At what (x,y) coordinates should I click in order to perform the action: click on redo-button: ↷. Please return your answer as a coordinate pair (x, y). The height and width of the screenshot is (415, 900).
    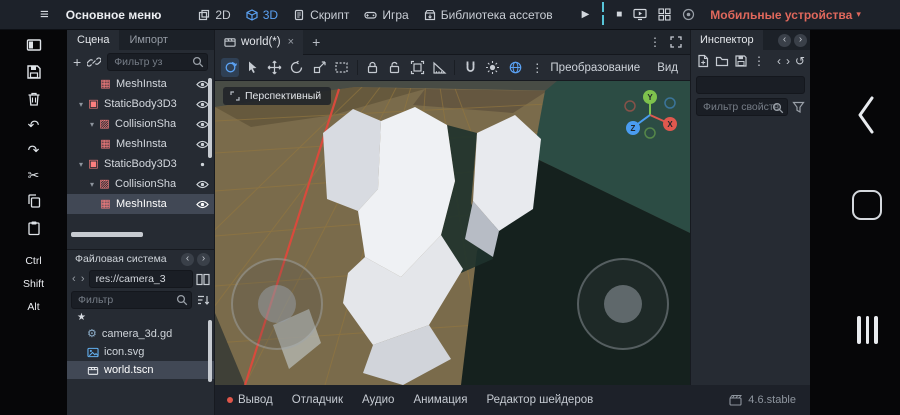
    Looking at the image, I should click on (34, 150).